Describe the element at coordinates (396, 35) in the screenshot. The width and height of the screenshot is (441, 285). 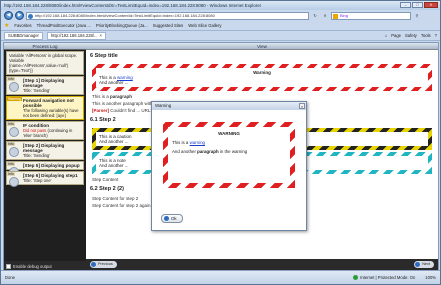
I see `page-menu: Page` at that location.